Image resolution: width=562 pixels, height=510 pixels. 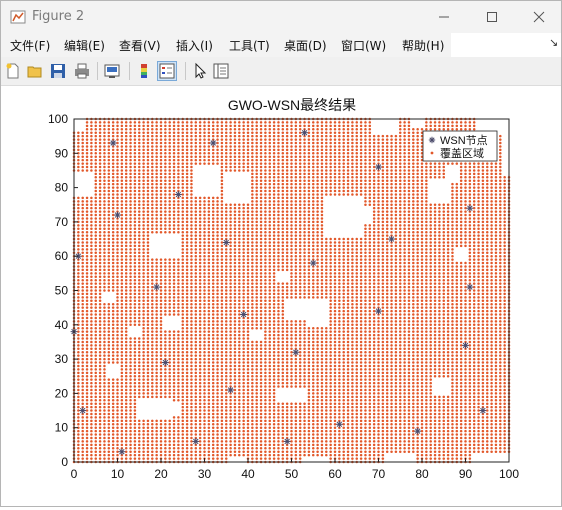 What do you see at coordinates (553, 42) in the screenshot?
I see `dock-arrow-icon: ↘` at bounding box center [553, 42].